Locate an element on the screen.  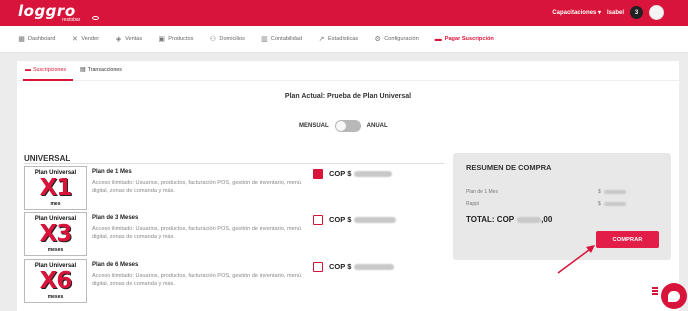
company-menu: Capacitaciones ▾ is located at coordinates (576, 12).